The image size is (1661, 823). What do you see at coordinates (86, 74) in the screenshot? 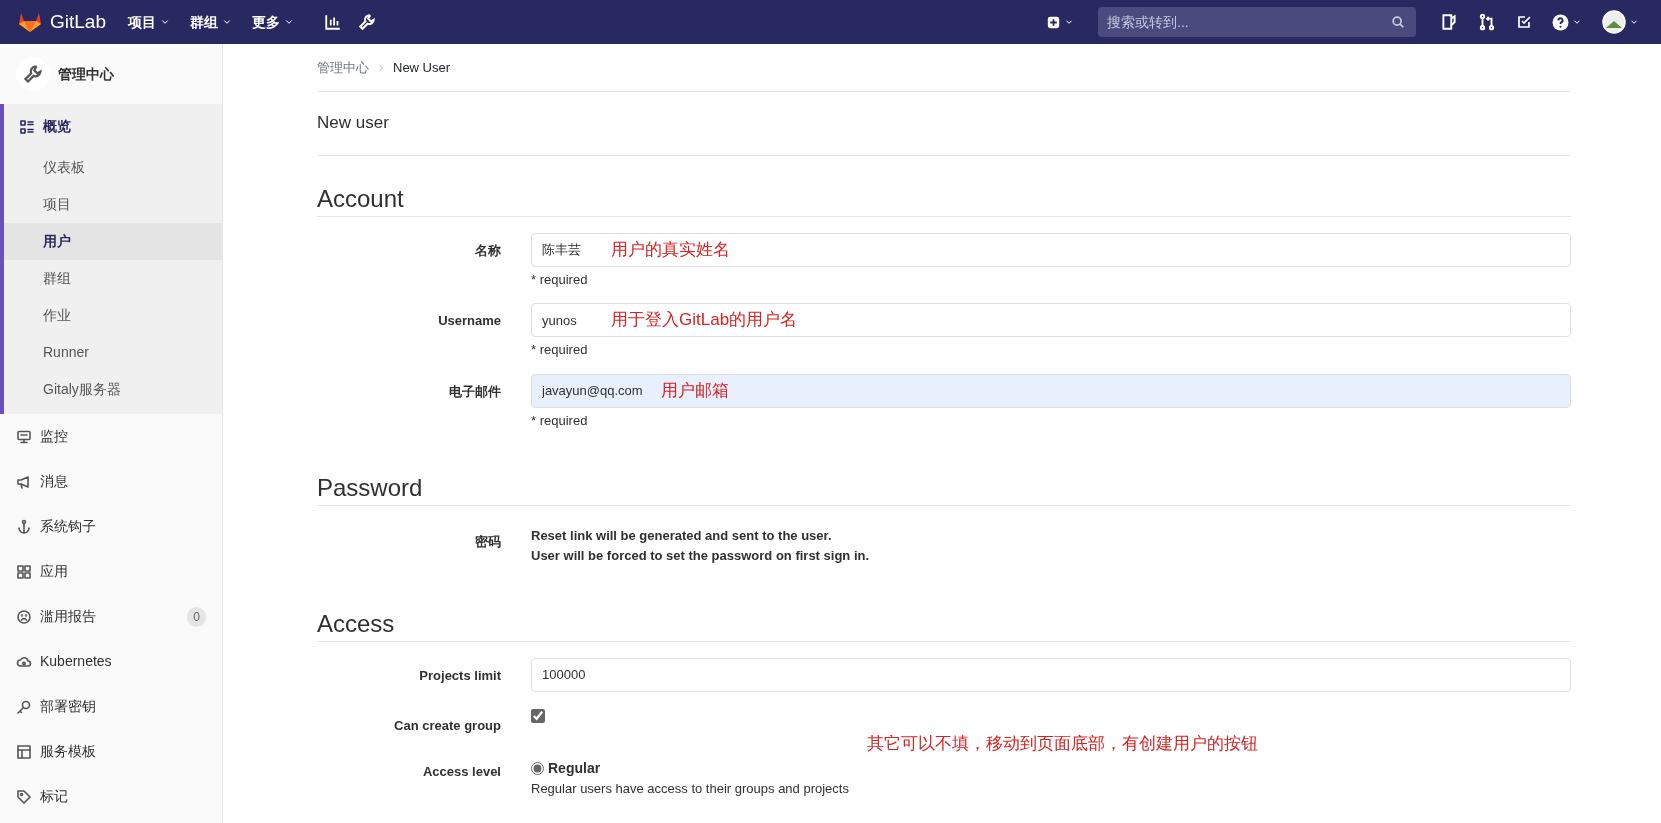
I see `sidebar-title: 管理中心` at bounding box center [86, 74].